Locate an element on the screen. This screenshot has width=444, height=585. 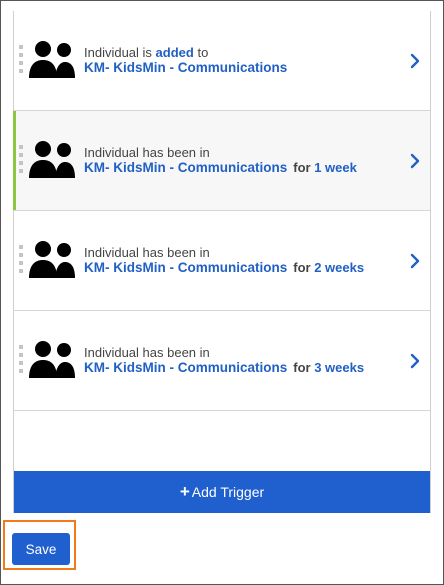
trigger-duration: for 3 weeks is located at coordinates (328, 367).